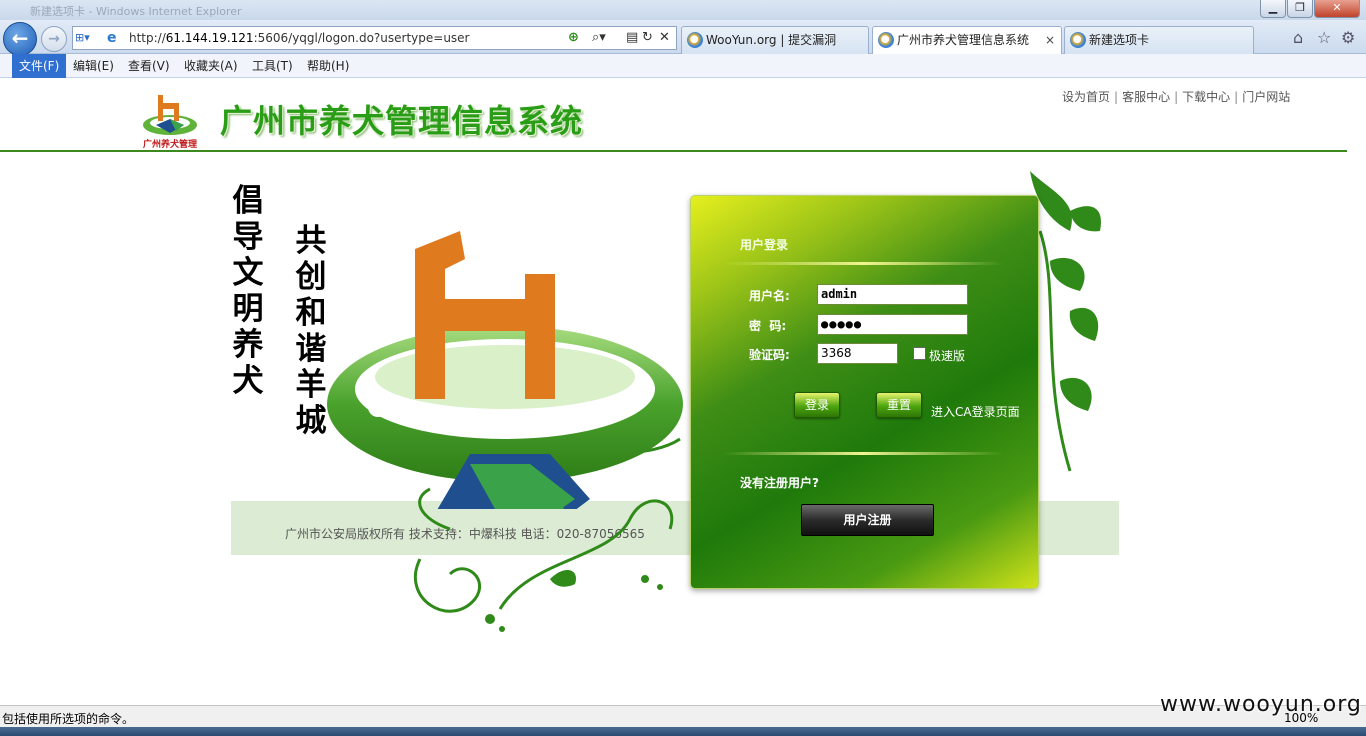 The height and width of the screenshot is (736, 1366). I want to click on ie-page-icon: e, so click(112, 38).